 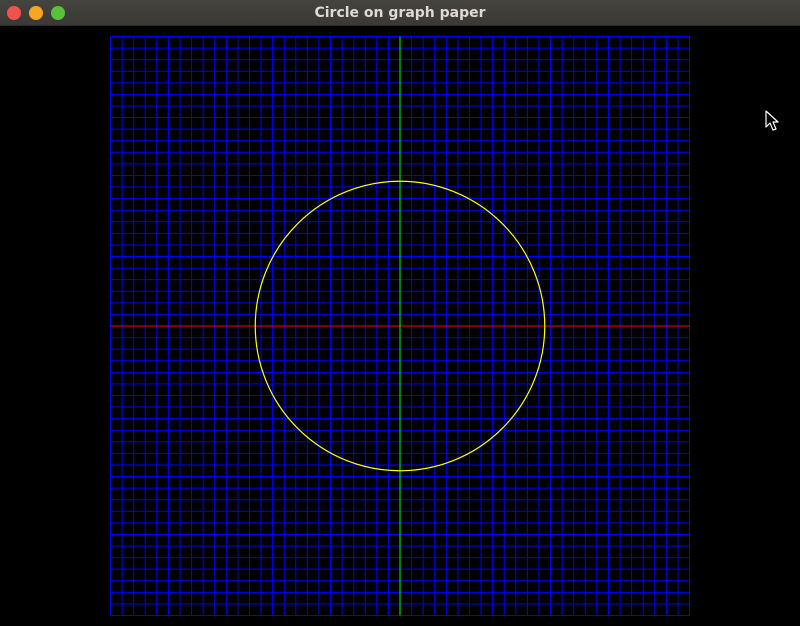 What do you see at coordinates (772, 120) in the screenshot?
I see `mouse-pointer-icon` at bounding box center [772, 120].